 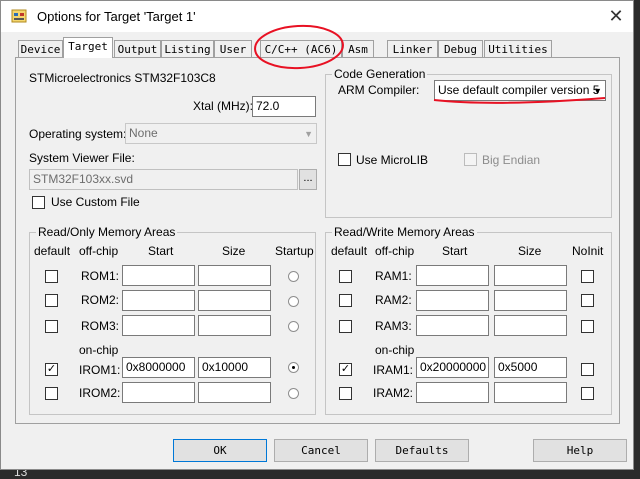 I want to click on arm-compiler-select: Use default compiler version 5 ▼, so click(x=520, y=90).